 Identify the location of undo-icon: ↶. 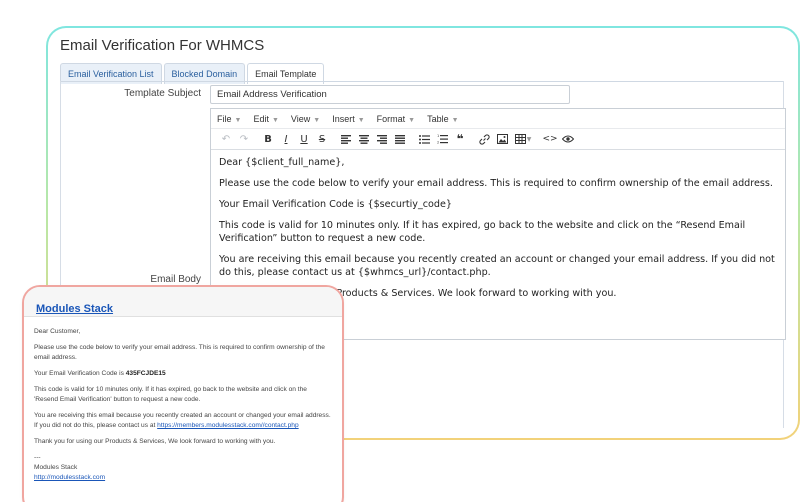
(226, 139).